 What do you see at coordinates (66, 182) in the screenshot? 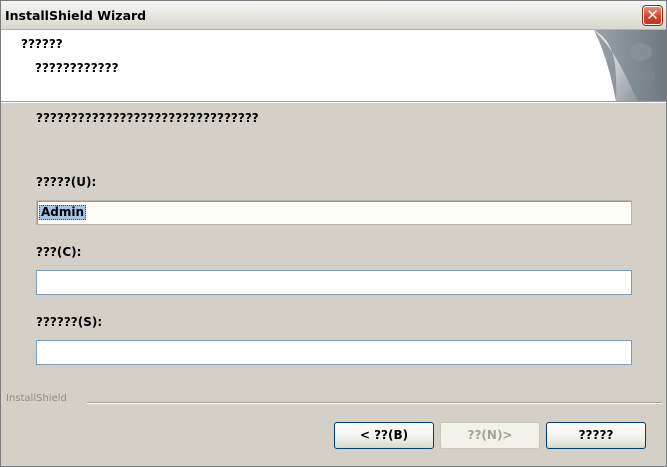
I see `user-name-label: ?????(U):` at bounding box center [66, 182].